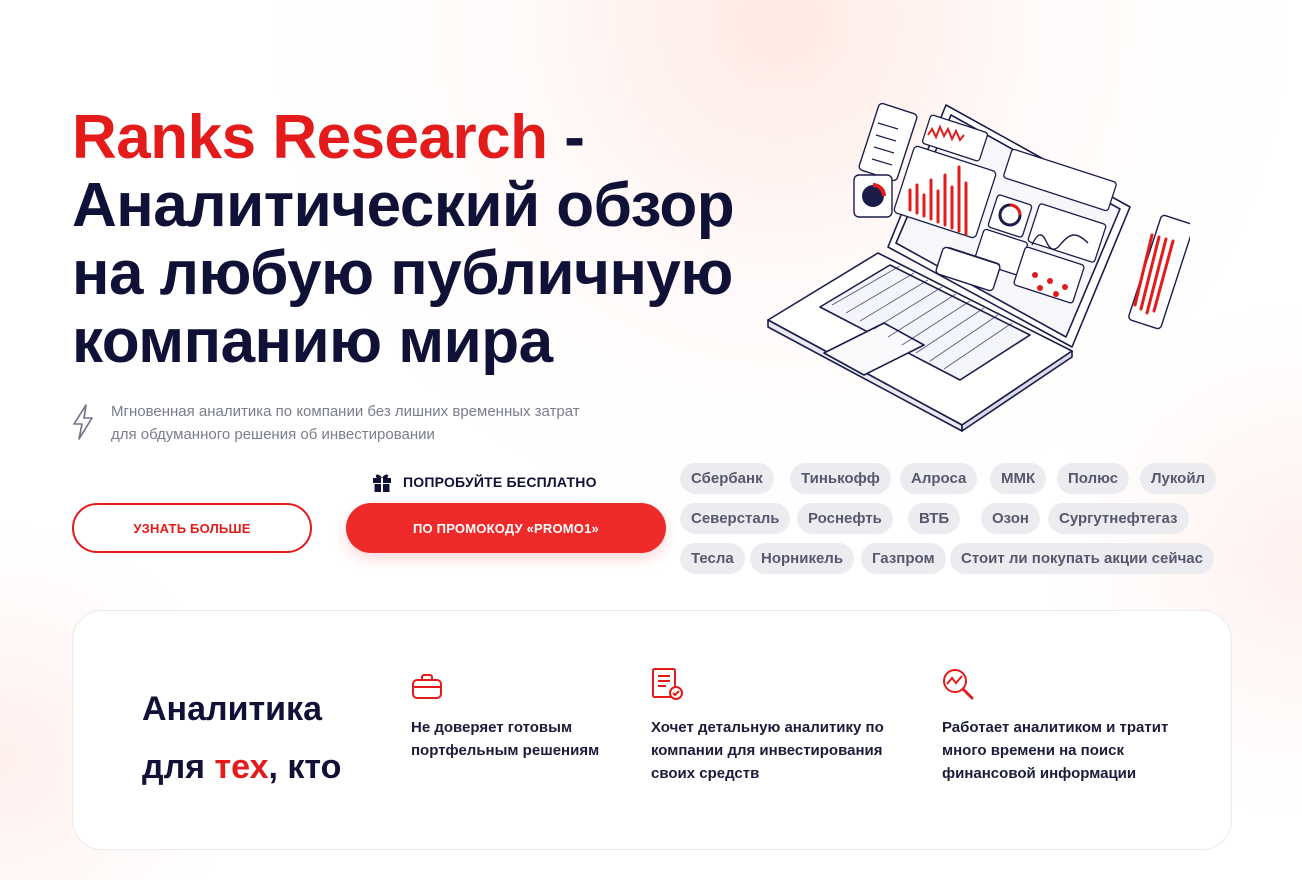 The image size is (1302, 880). I want to click on tag-ozon: Озон, so click(1010, 518).